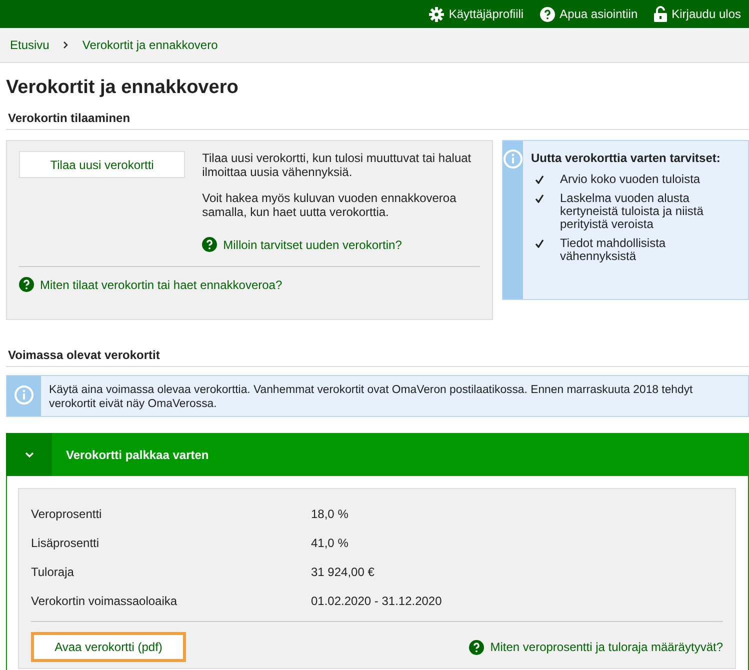  What do you see at coordinates (596, 647) in the screenshot?
I see `help-link: Miten veroprosentti ja tuloraja määräytyvät?` at bounding box center [596, 647].